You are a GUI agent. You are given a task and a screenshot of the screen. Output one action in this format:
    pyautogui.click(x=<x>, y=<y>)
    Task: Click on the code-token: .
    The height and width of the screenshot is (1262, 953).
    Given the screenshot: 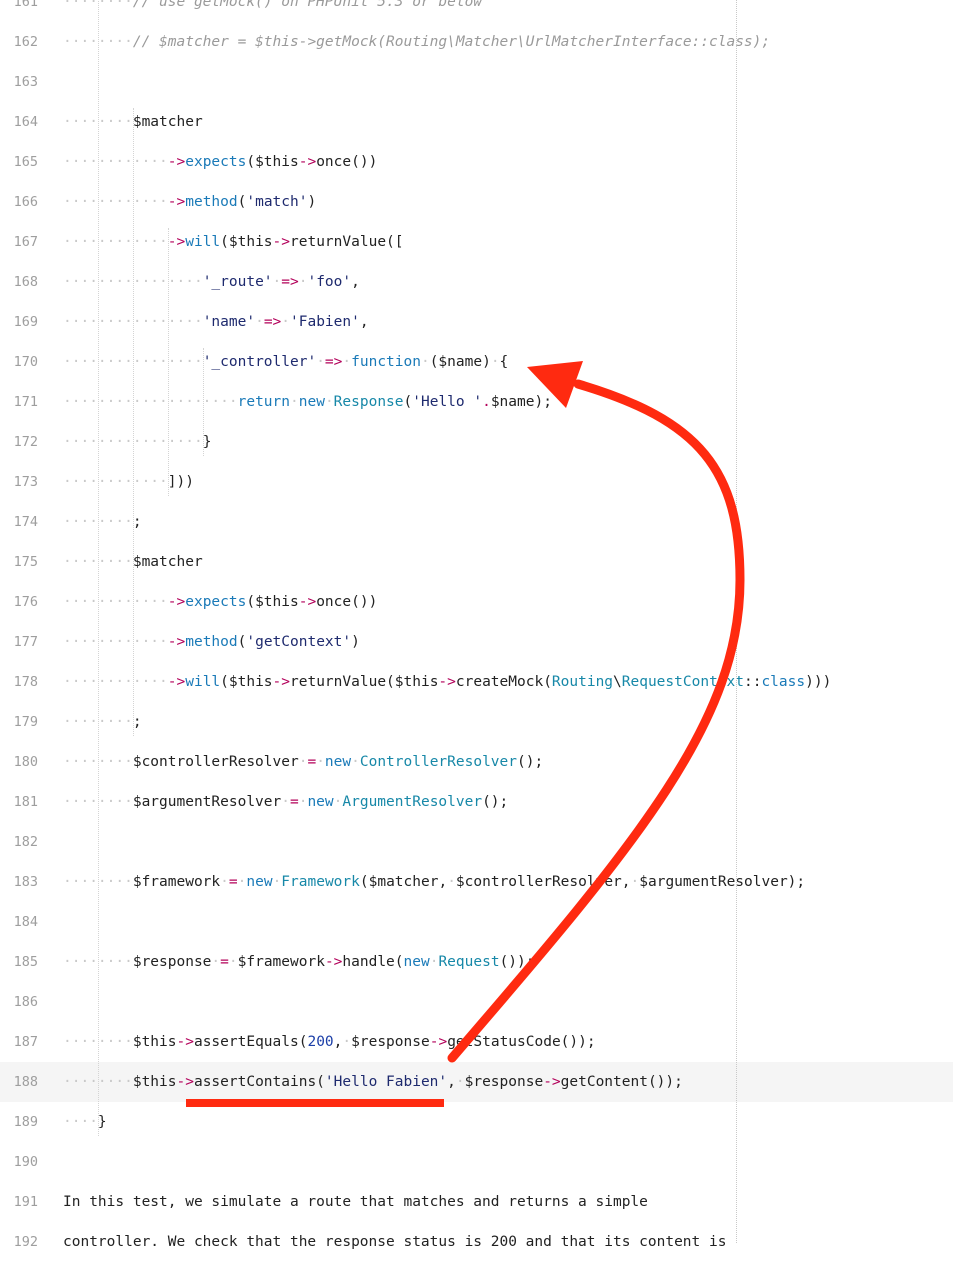 What is the action you would take?
    pyautogui.click(x=486, y=402)
    